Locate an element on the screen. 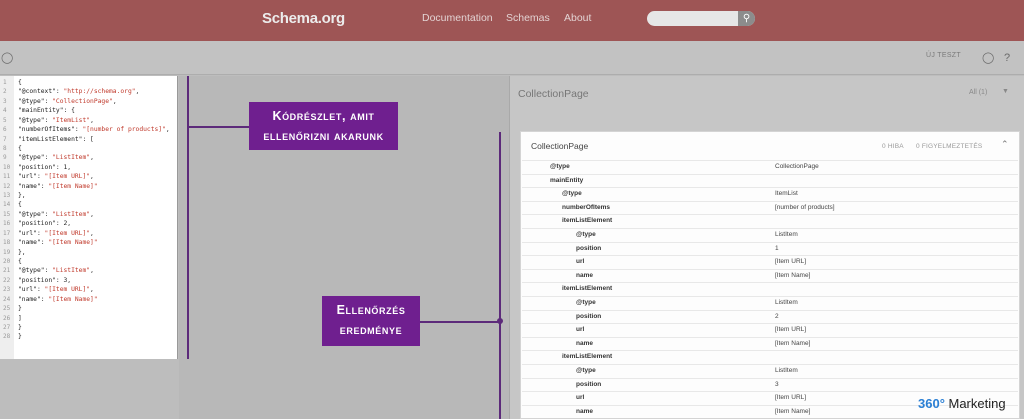  line-number: 18 is located at coordinates (7, 243).